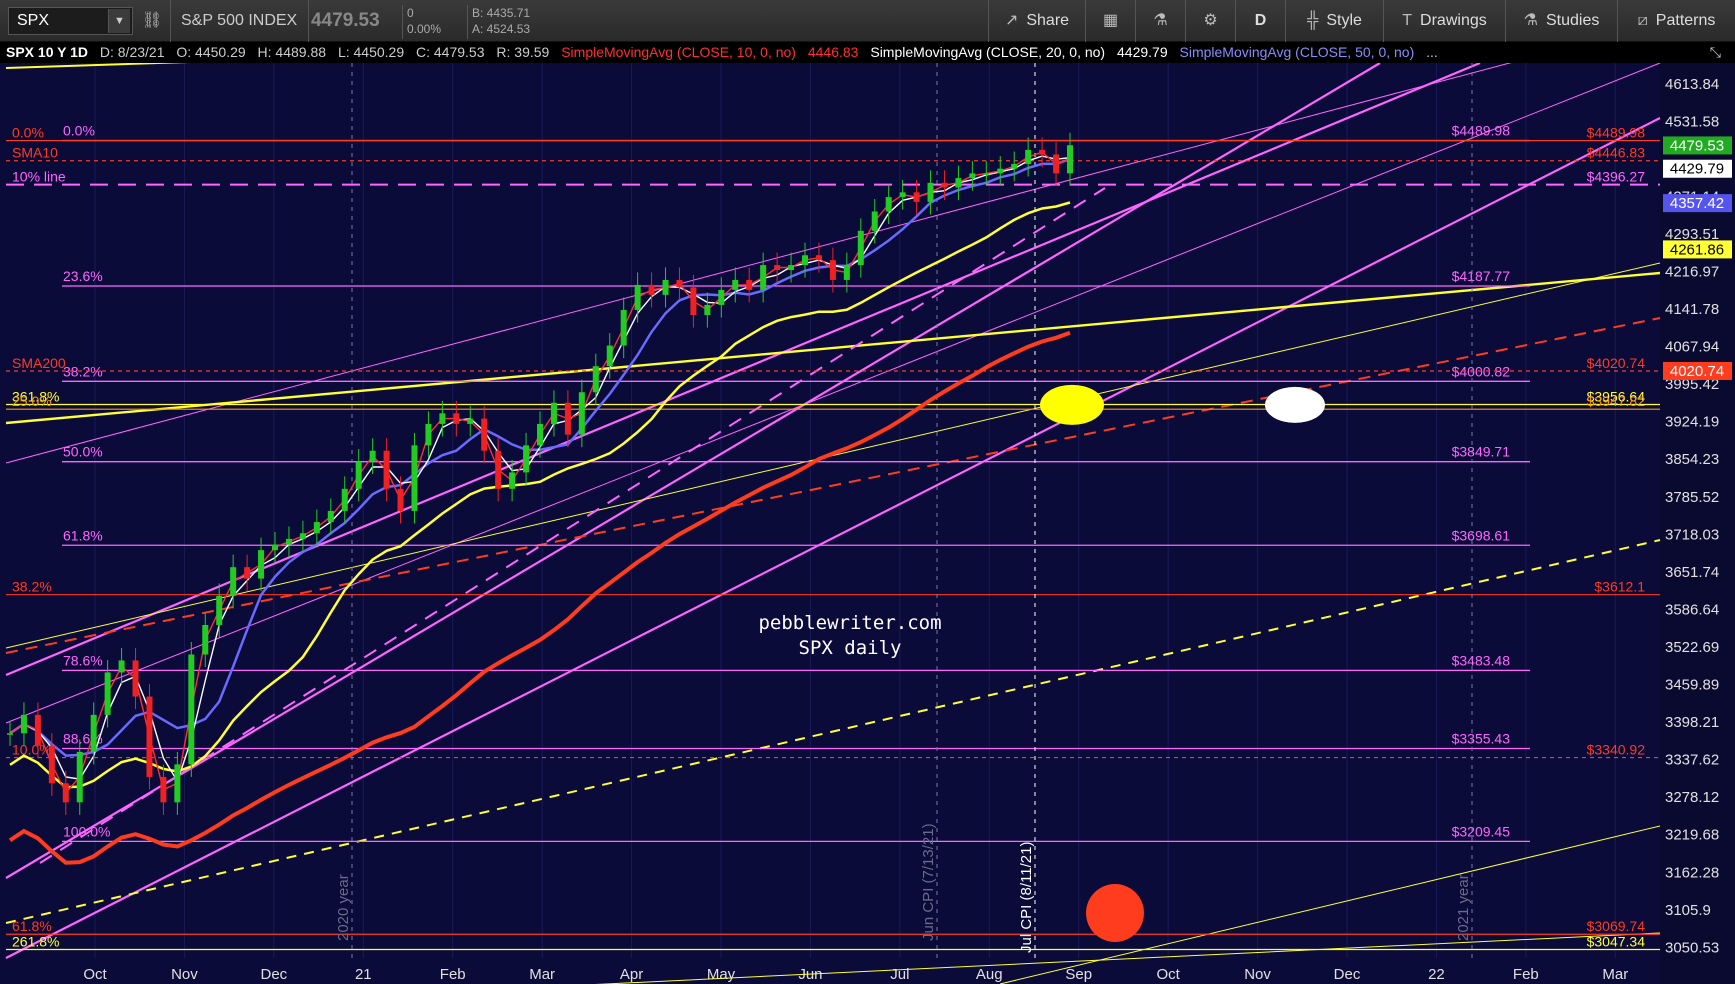 Image resolution: width=1735 pixels, height=984 pixels. I want to click on symbol-dropdown-icon: ▼, so click(119, 21).